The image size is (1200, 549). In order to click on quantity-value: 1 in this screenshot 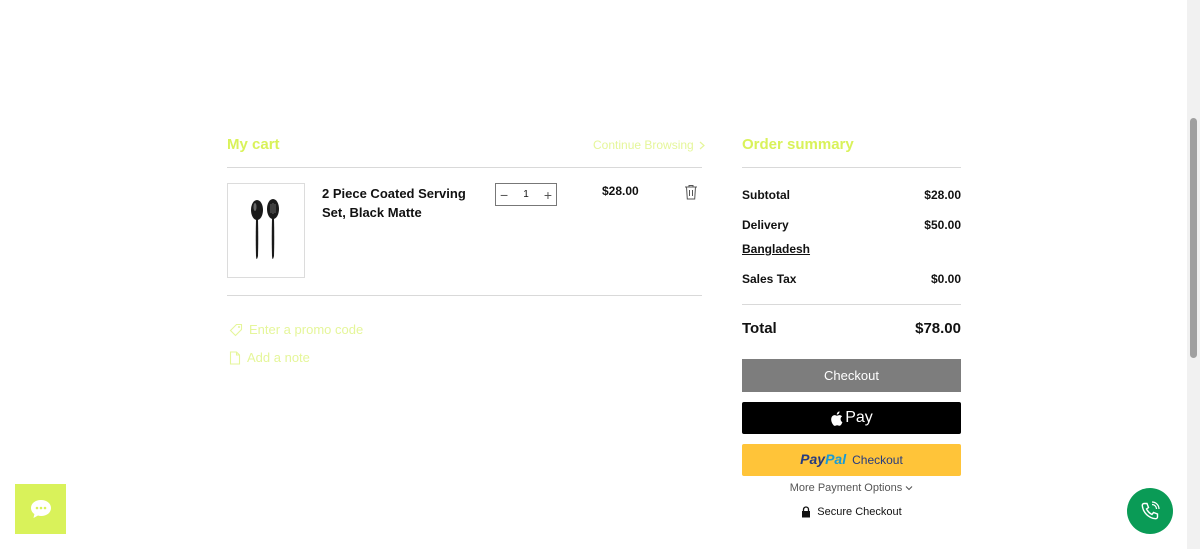, I will do `click(526, 194)`.